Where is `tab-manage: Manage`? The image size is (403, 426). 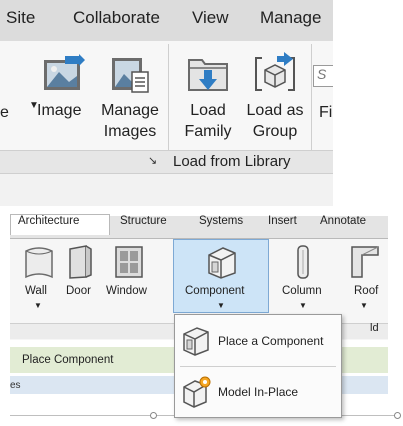
tab-manage: Manage is located at coordinates (290, 18).